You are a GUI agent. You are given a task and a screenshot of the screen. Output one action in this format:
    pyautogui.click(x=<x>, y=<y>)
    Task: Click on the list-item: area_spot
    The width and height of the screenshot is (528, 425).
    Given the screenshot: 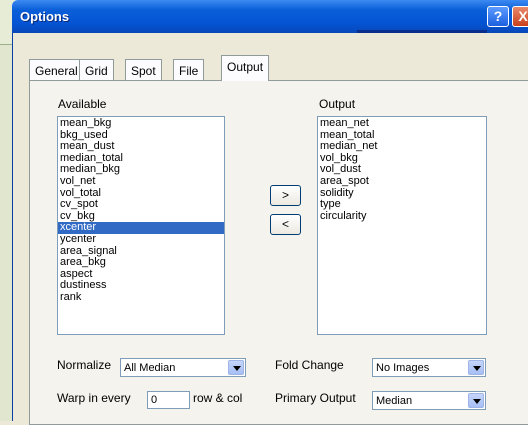 What is the action you would take?
    pyautogui.click(x=402, y=181)
    